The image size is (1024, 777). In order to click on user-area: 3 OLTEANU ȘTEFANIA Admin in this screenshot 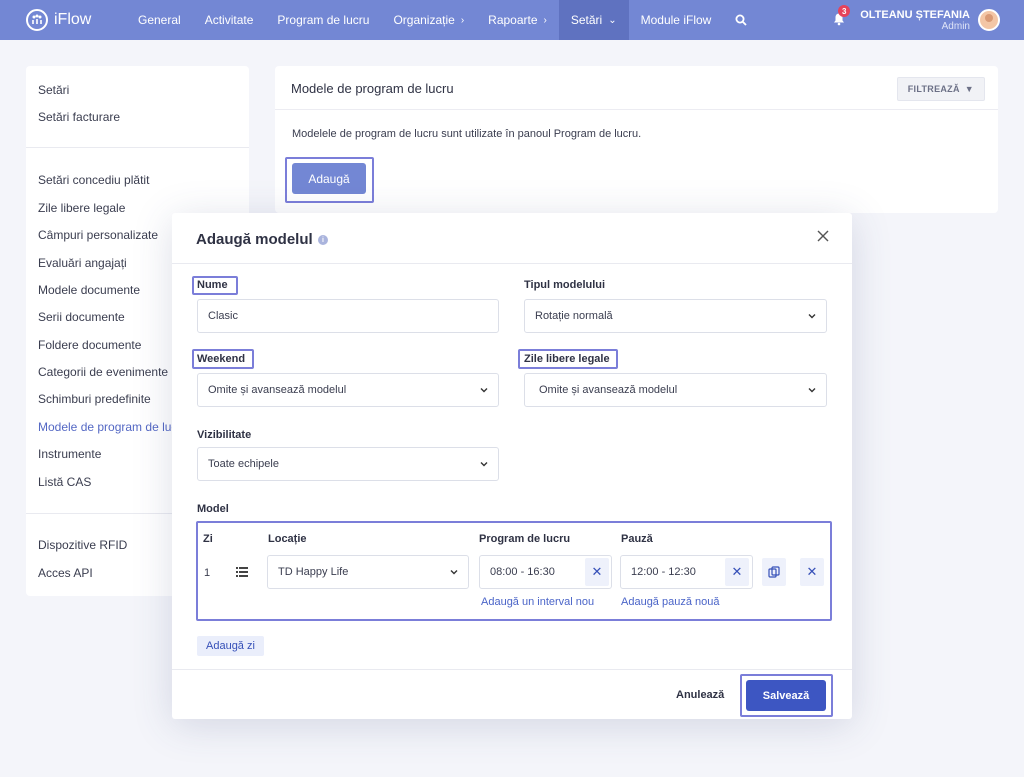, I will do `click(916, 20)`.